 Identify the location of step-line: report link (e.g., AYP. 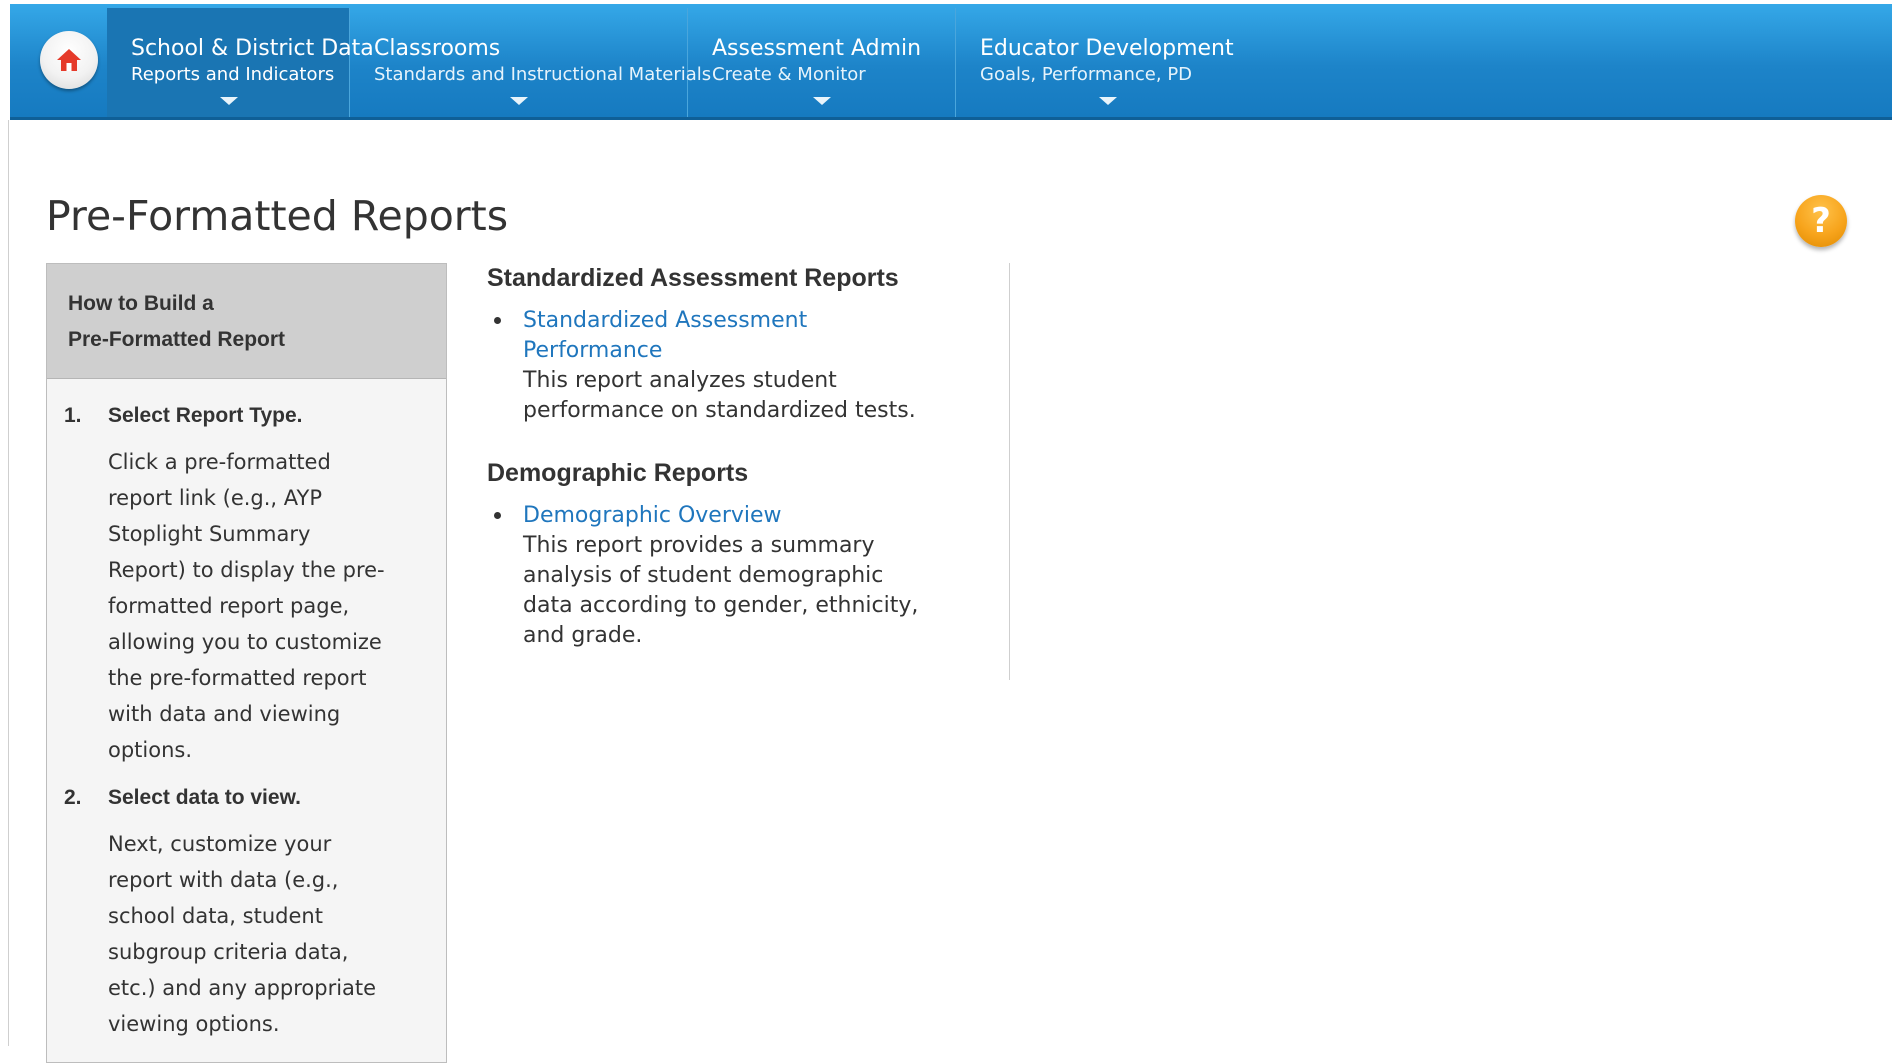
(215, 498).